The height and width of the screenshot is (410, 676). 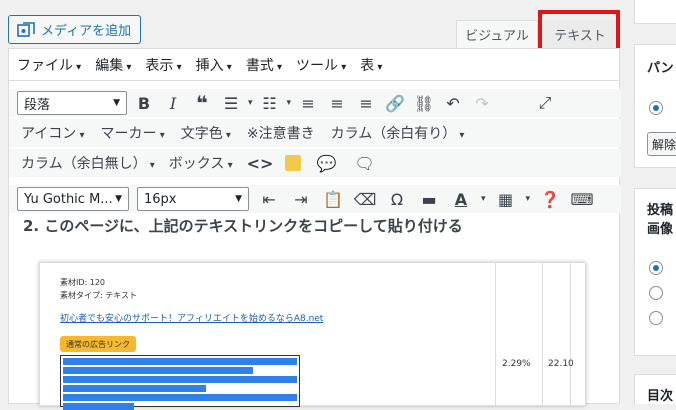 What do you see at coordinates (497, 34) in the screenshot?
I see `tab-visual: ビジュアル` at bounding box center [497, 34].